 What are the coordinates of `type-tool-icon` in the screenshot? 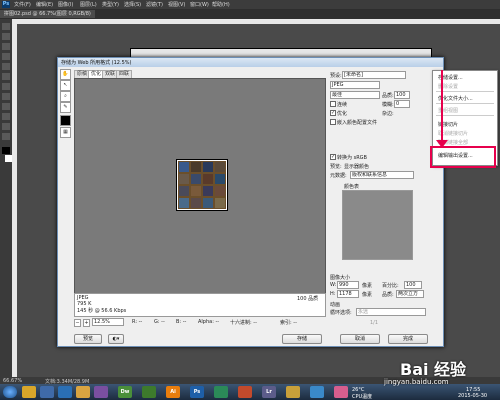 It's located at (6, 116).